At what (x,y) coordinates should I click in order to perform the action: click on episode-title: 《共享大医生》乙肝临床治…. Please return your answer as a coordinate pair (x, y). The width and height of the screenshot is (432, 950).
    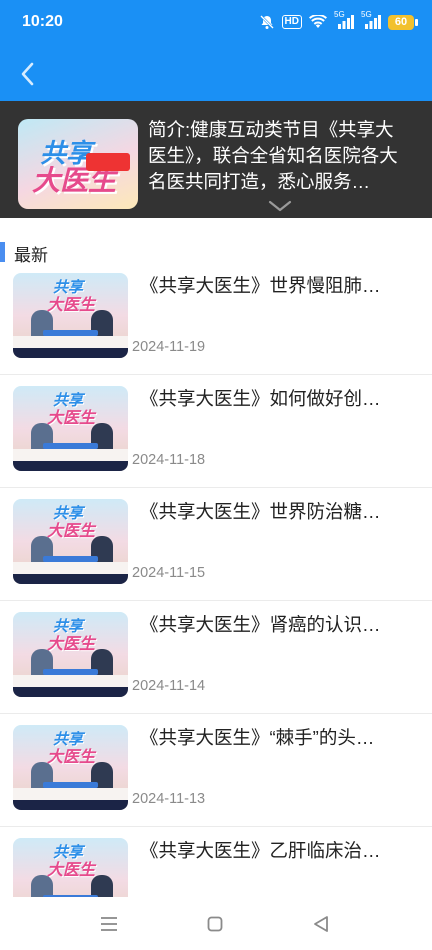
    Looking at the image, I should click on (260, 850).